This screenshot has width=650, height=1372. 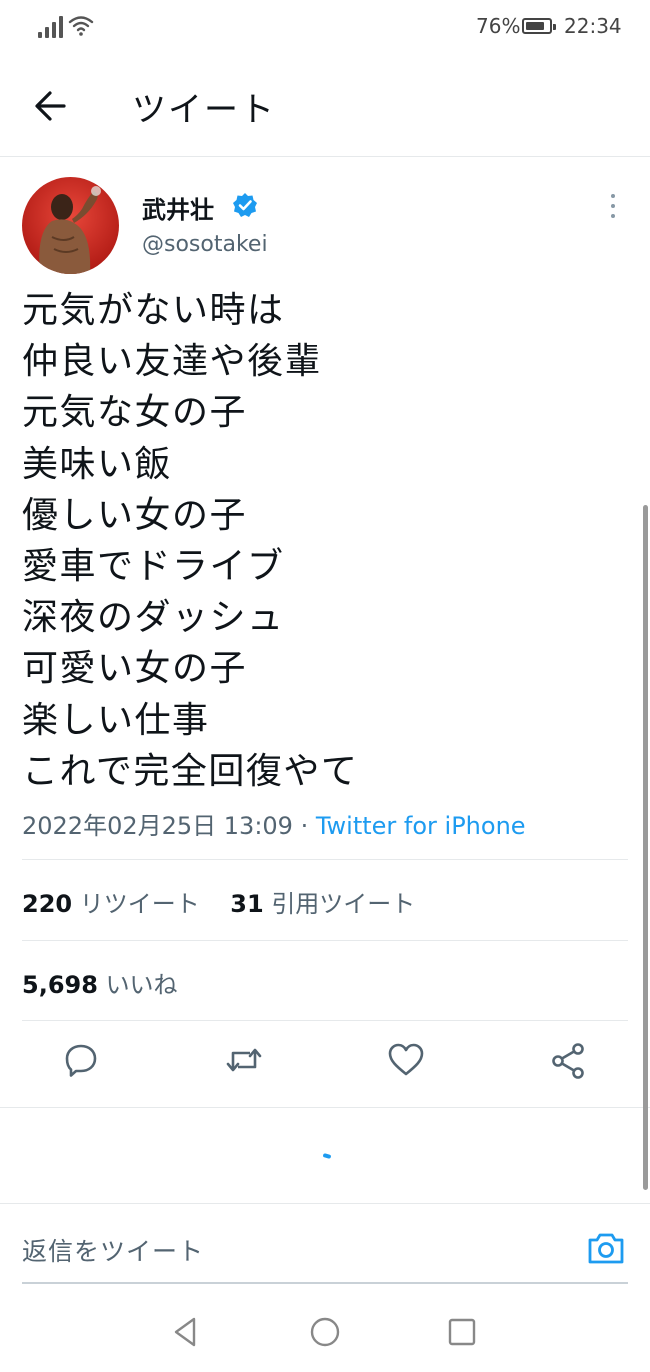 What do you see at coordinates (613, 207) in the screenshot?
I see `more-options-icon` at bounding box center [613, 207].